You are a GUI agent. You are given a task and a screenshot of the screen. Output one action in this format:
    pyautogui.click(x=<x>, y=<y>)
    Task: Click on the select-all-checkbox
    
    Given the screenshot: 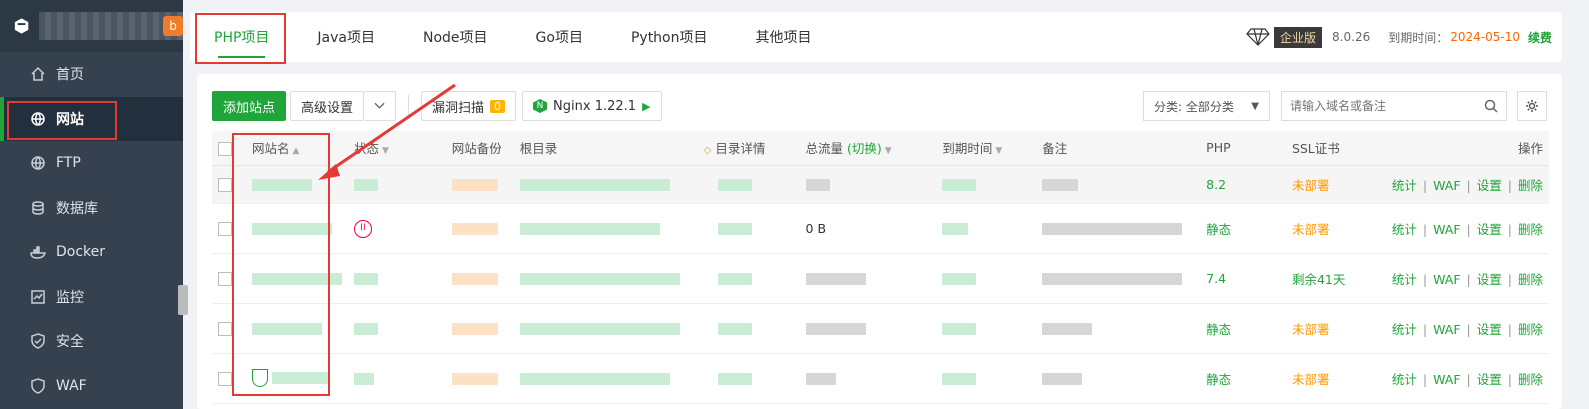 What is the action you would take?
    pyautogui.click(x=225, y=148)
    